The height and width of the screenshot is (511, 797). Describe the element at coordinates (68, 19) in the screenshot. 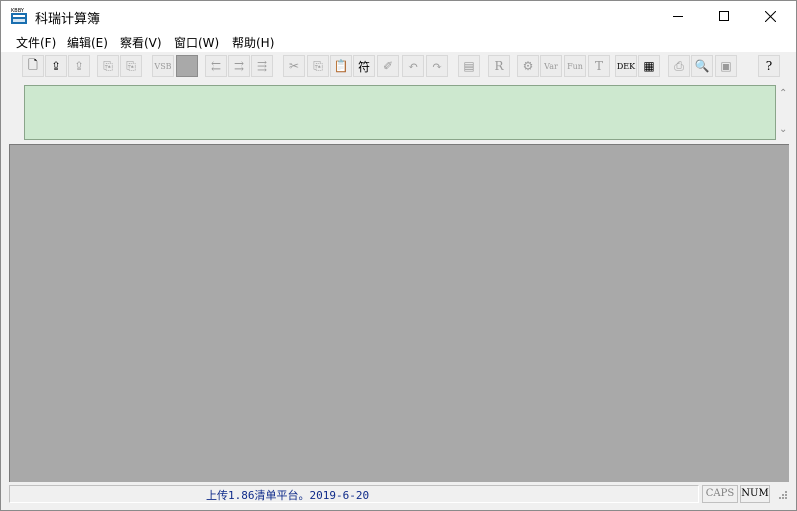

I see `window-title: 科瑞计算簿` at that location.